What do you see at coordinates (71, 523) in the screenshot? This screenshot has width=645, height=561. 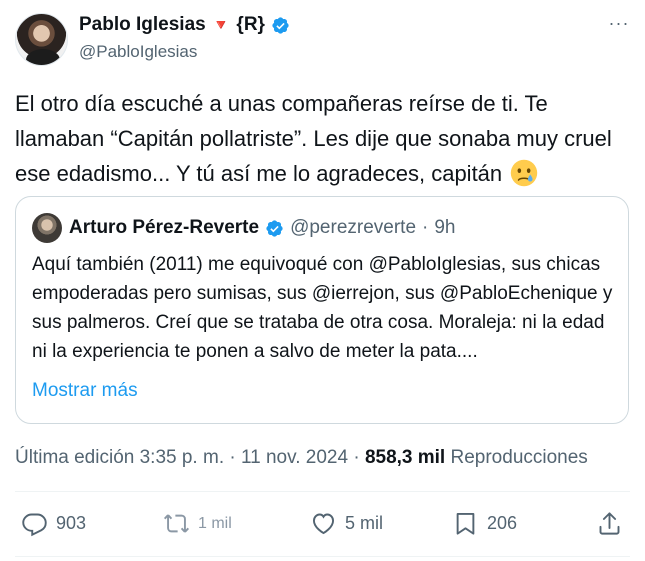 I see `reply-count: 903` at bounding box center [71, 523].